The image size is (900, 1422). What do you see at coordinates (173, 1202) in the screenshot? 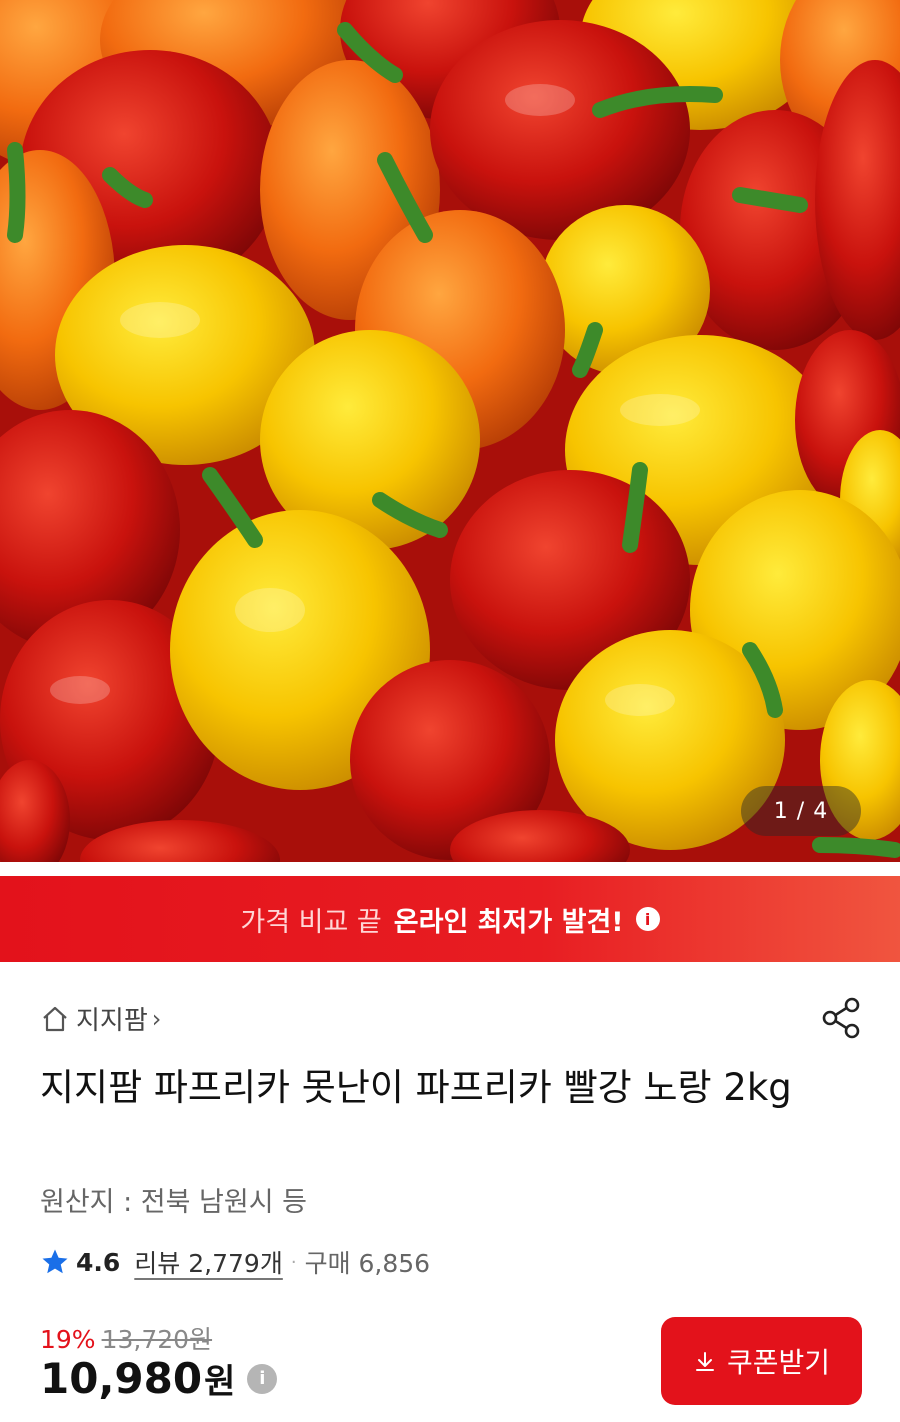
I see `product-origin: 원산지 : 전북 남원시 등` at bounding box center [173, 1202].